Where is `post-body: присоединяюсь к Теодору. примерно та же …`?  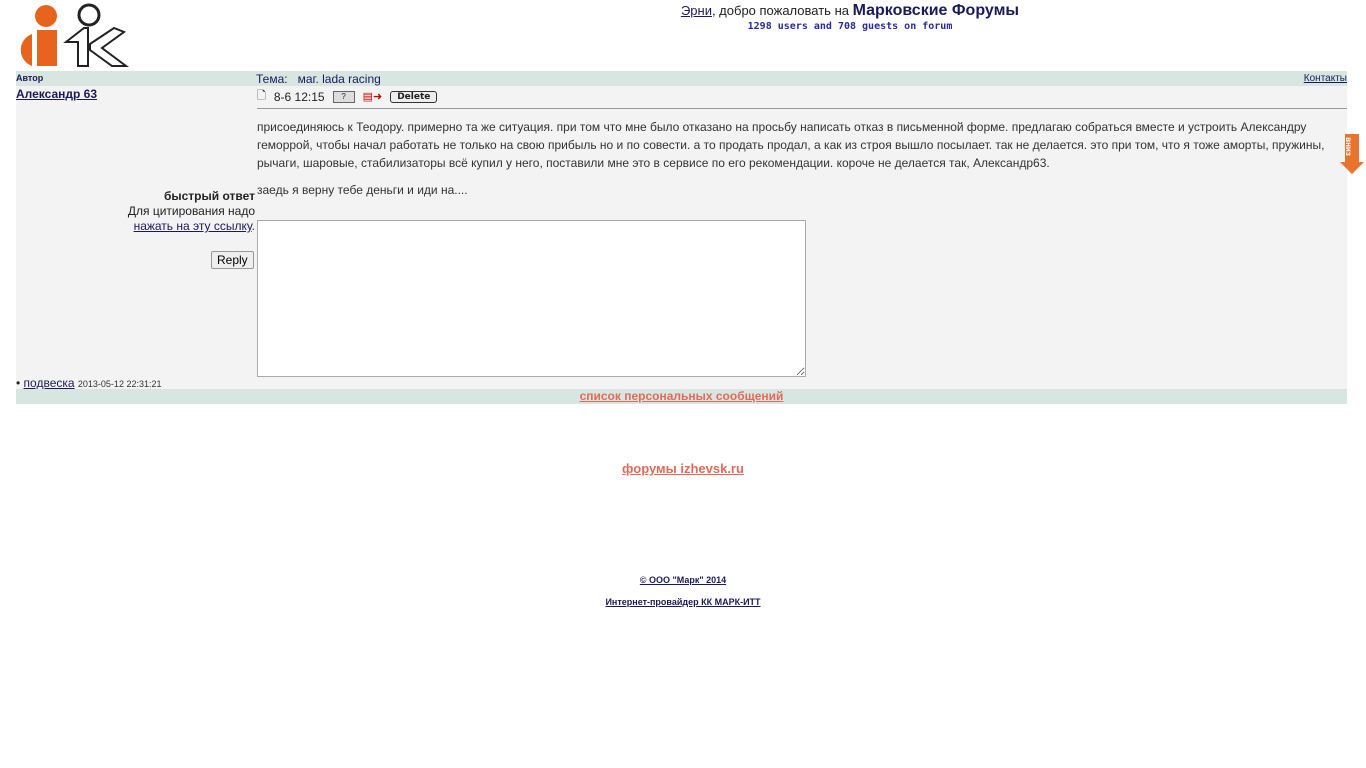
post-body: присоединяюсь к Теодору. примерно та же … is located at coordinates (799, 158).